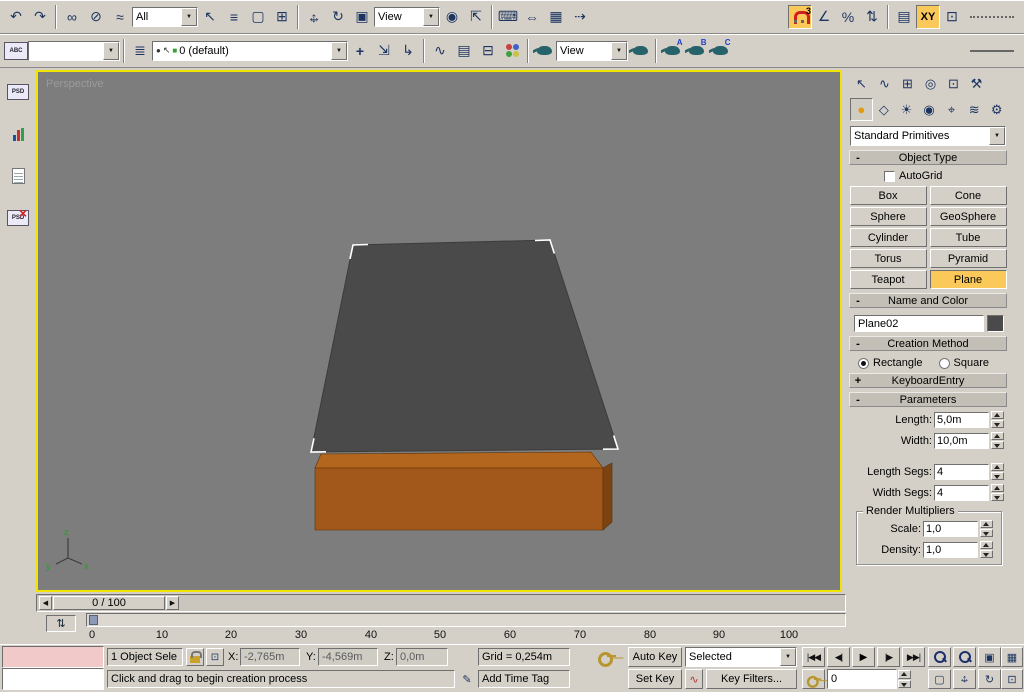  What do you see at coordinates (928, 343) in the screenshot?
I see `rollout-creation-method: - Creation Method` at bounding box center [928, 343].